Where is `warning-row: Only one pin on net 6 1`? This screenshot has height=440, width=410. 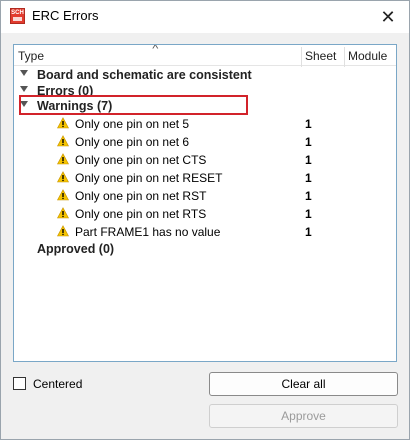
warning-row: Only one pin on net 6 1 is located at coordinates (205, 142).